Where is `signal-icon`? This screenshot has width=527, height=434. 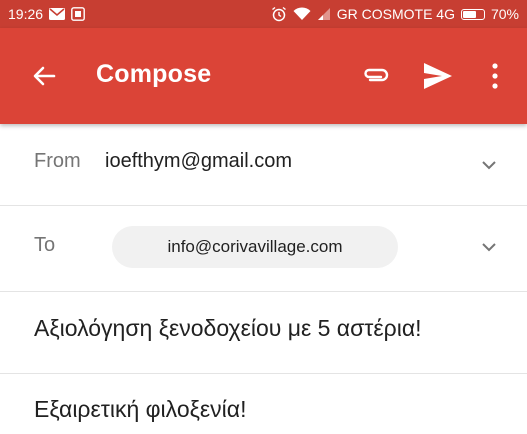 signal-icon is located at coordinates (324, 14).